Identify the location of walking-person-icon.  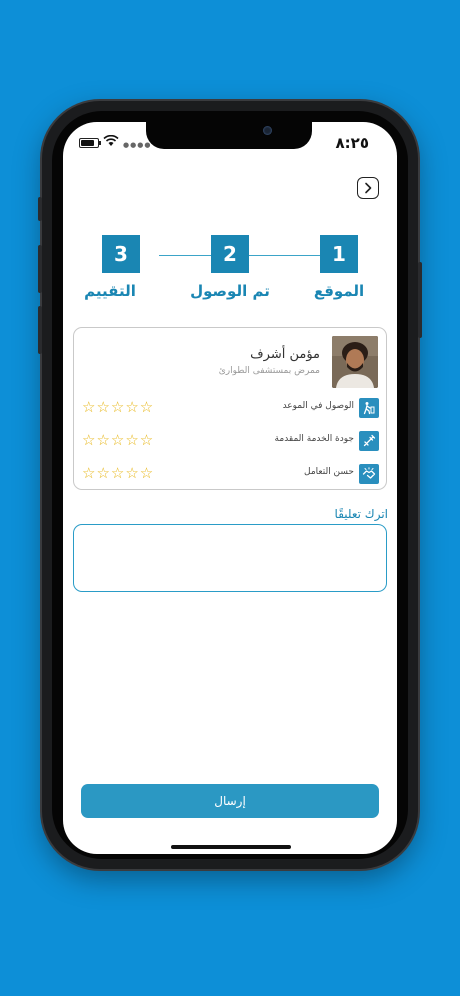
(369, 408).